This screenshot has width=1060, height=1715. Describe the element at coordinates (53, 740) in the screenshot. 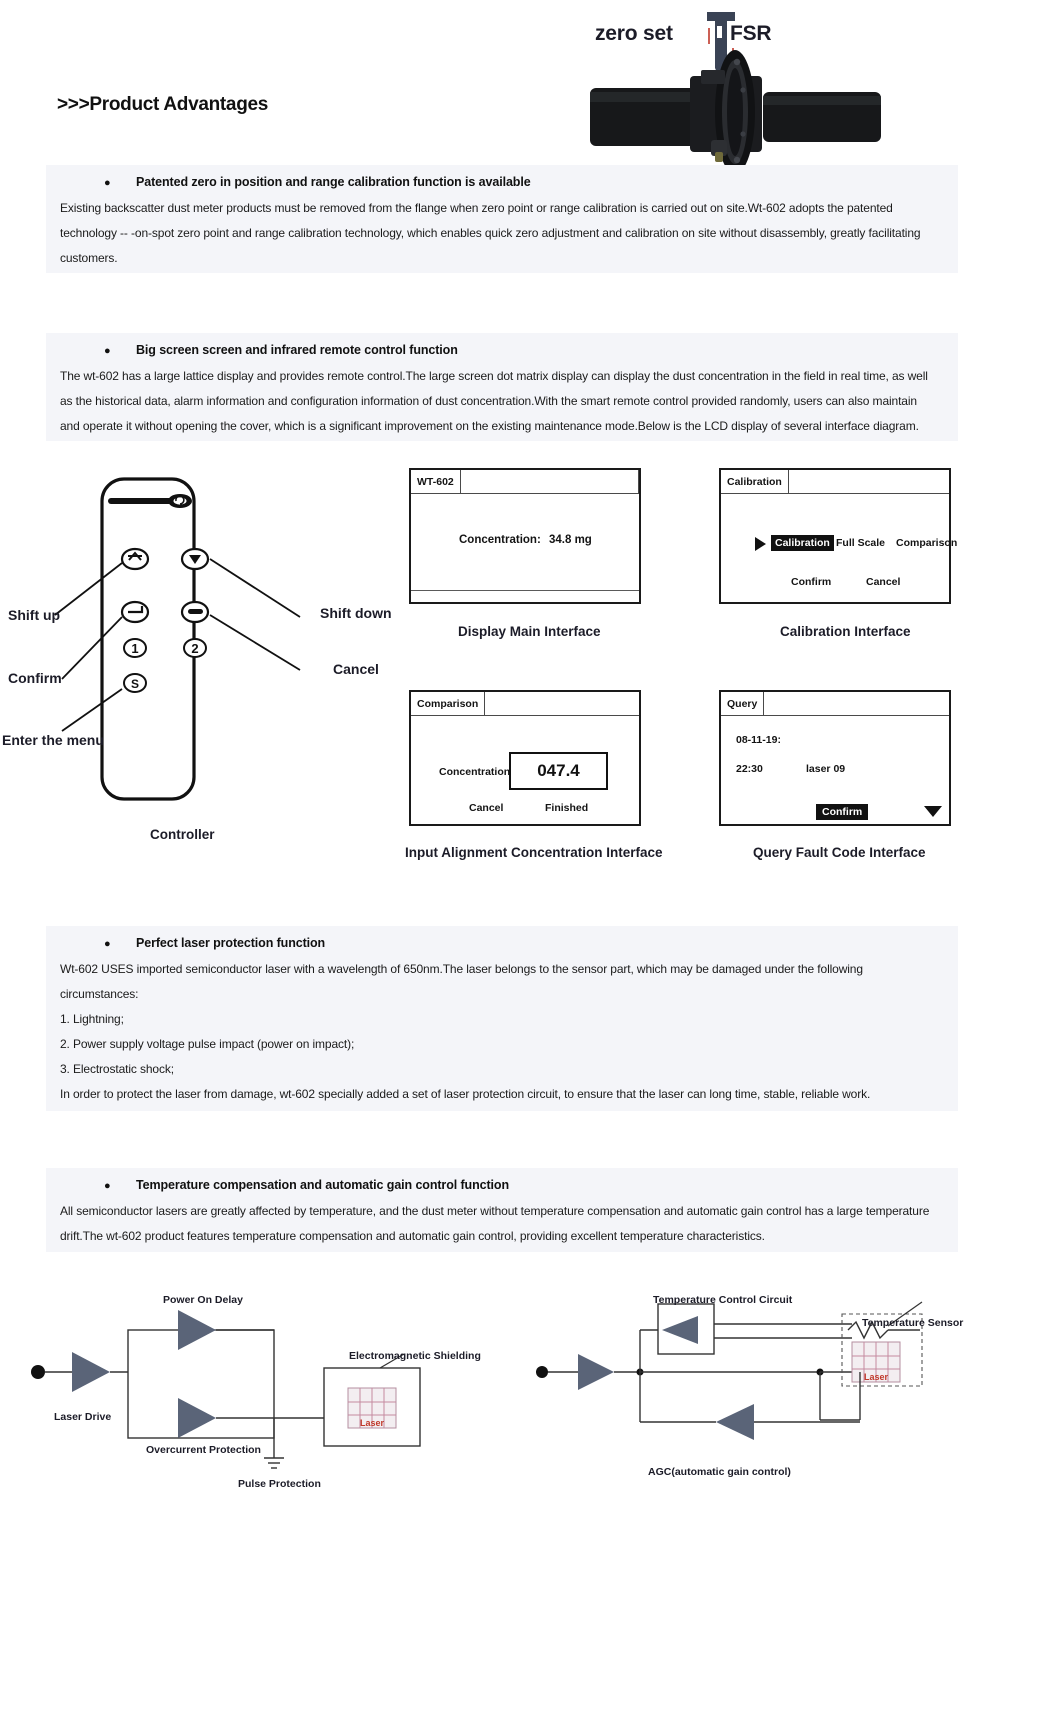

I see `controller-label-enter-menu: Enter the menu` at that location.